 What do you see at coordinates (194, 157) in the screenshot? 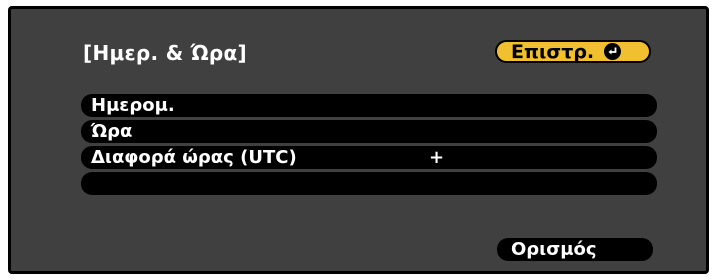
I see `menu-item-label: Διαφορά ώρας (UTC)` at bounding box center [194, 157].